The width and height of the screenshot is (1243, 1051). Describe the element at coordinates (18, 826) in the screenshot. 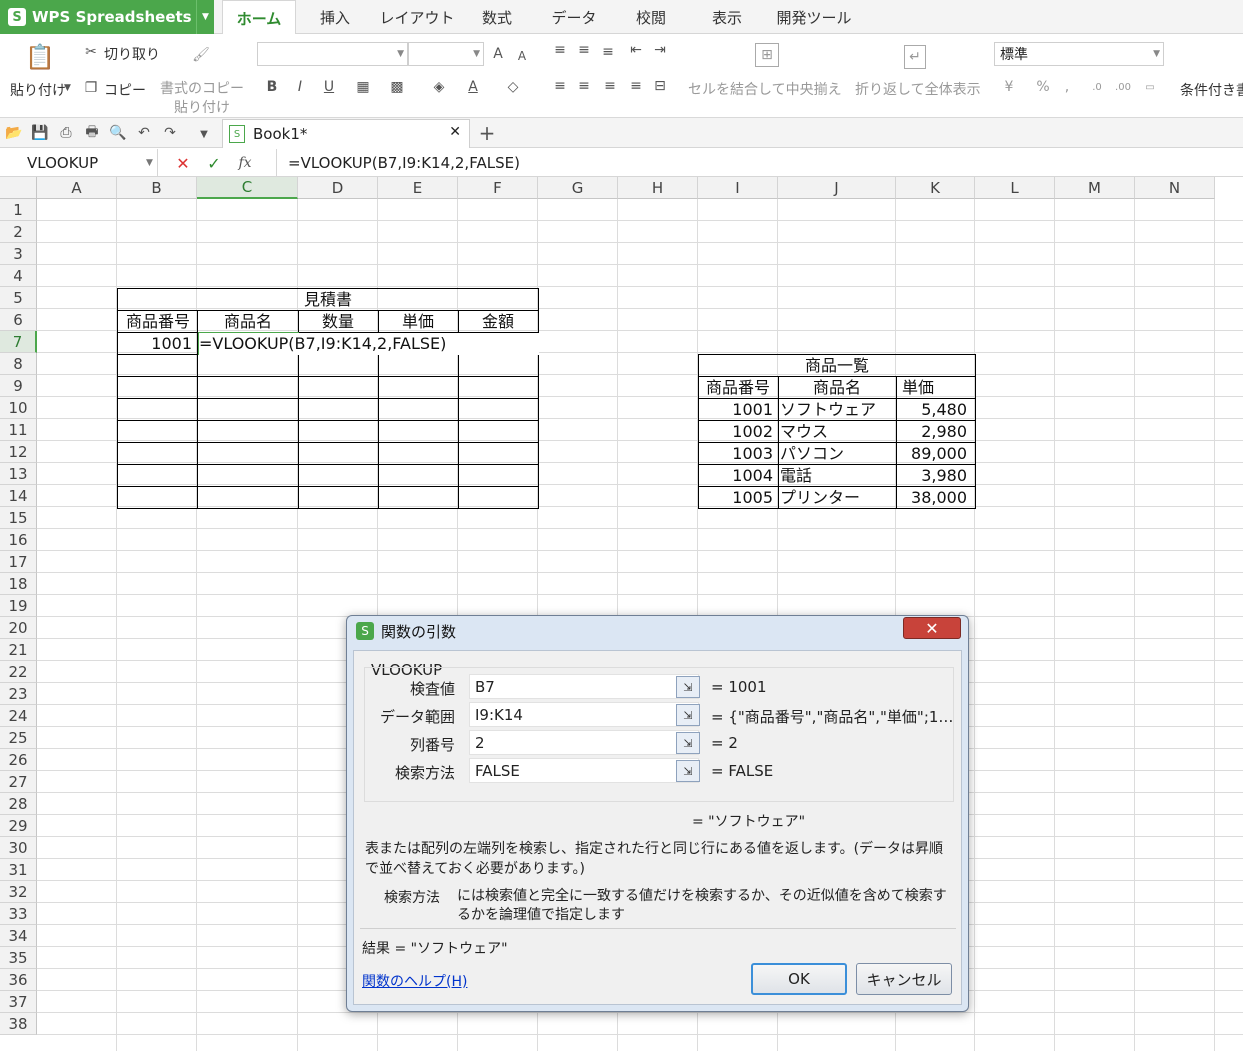

I see `row-header-29: 29` at that location.